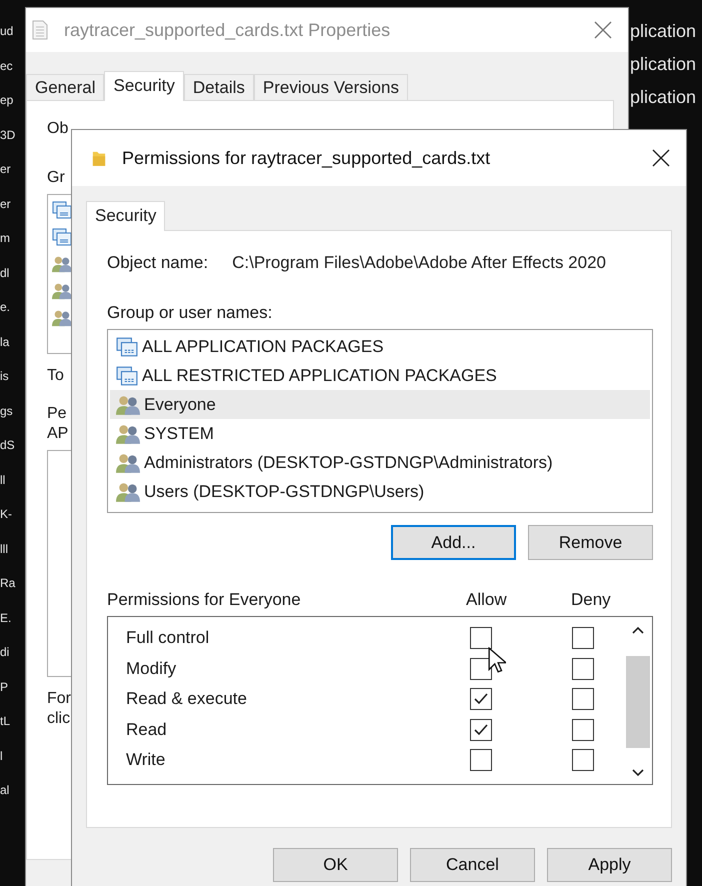  What do you see at coordinates (609, 865) in the screenshot?
I see `dialog-button: Apply` at bounding box center [609, 865].